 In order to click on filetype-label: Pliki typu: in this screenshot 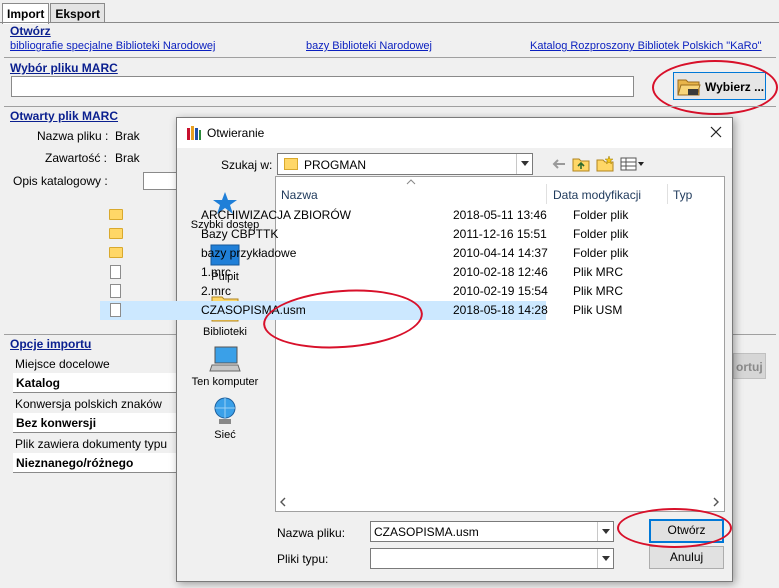, I will do `click(303, 559)`.